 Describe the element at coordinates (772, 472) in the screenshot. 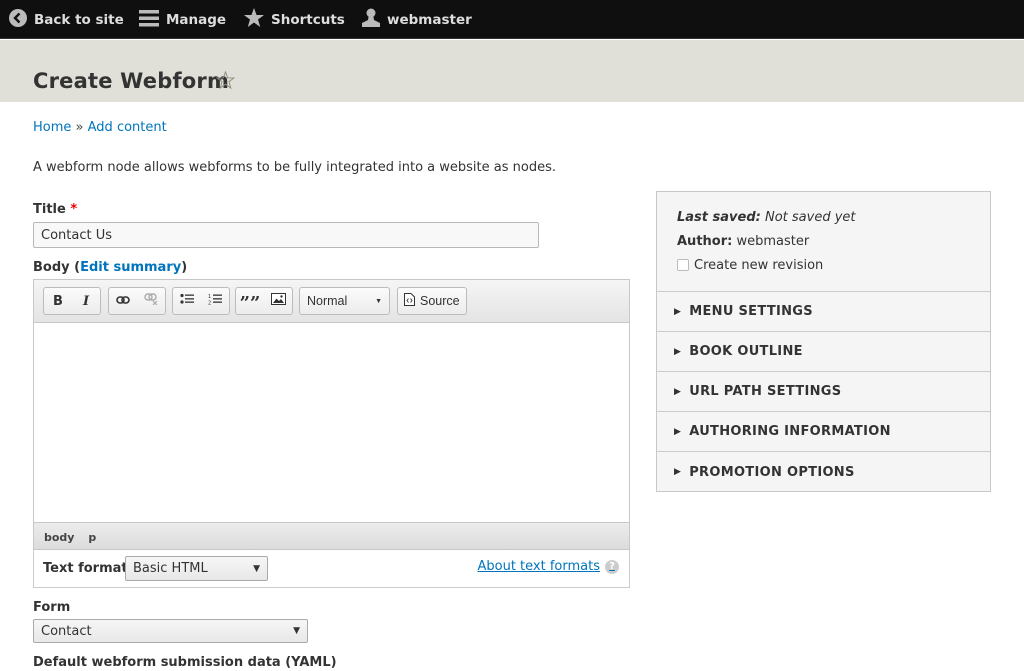

I see `section-label: PROMOTION OPTIONS` at that location.